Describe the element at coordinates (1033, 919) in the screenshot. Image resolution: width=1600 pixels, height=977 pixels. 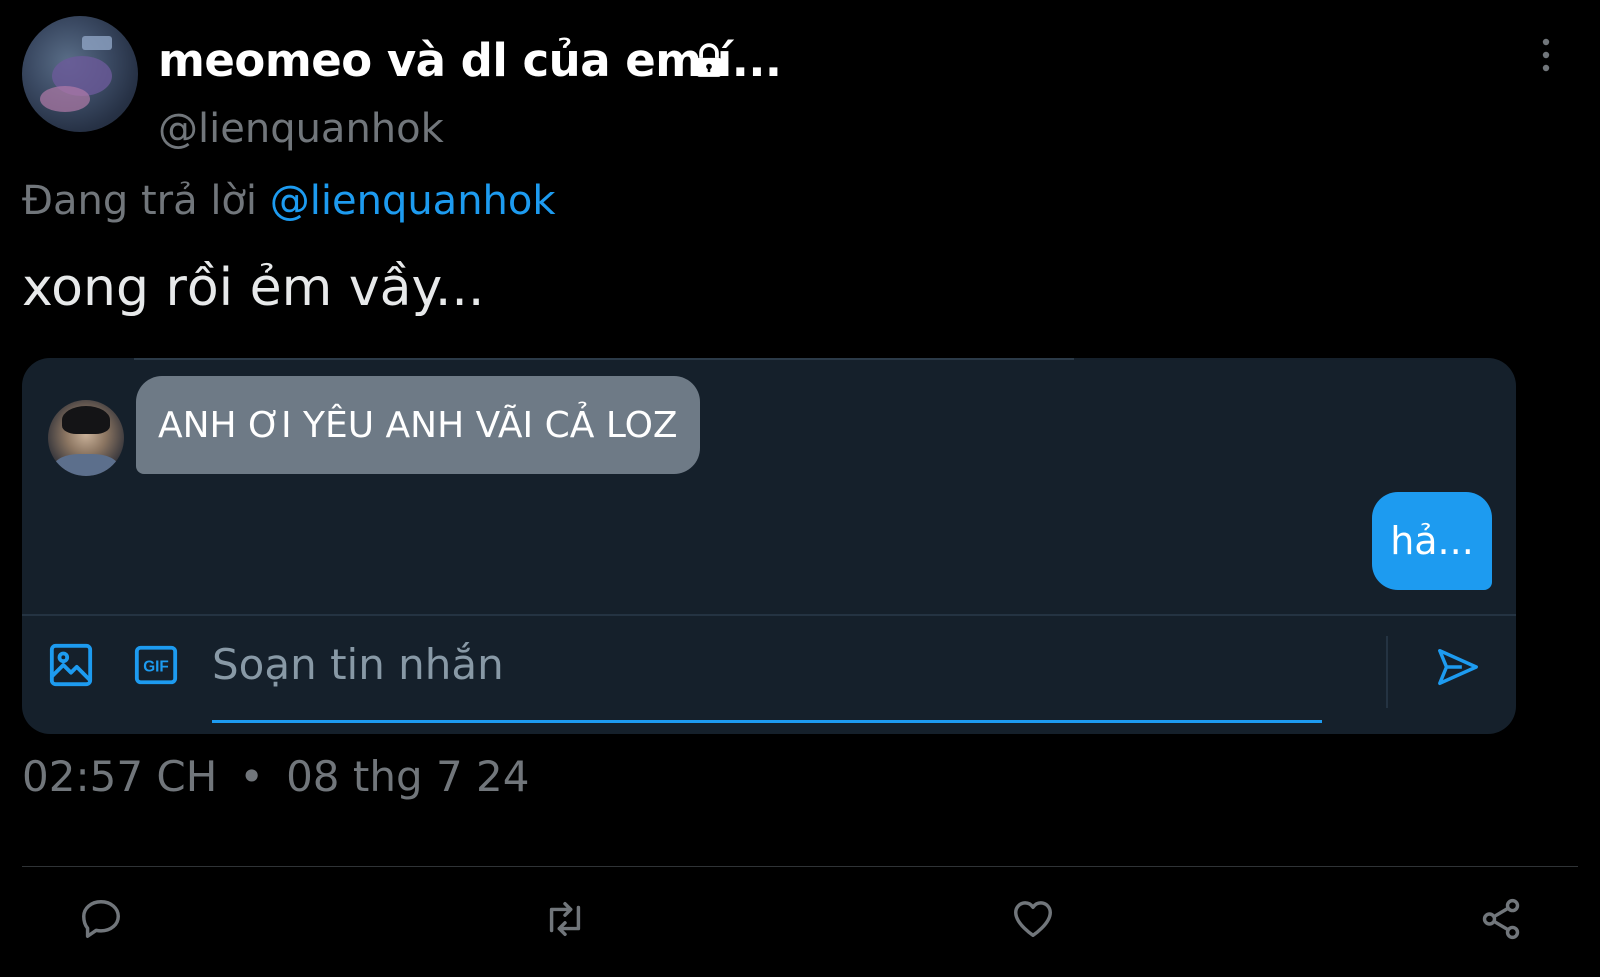
I see `heart-icon` at that location.